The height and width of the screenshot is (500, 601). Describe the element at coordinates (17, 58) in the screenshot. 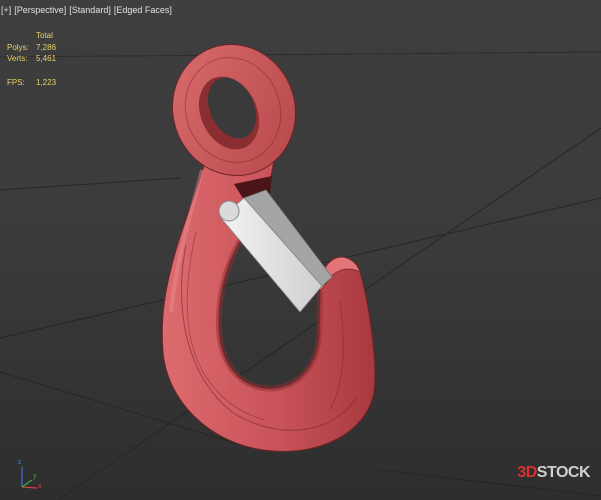

I see `stats-verts-label: Verts:` at that location.